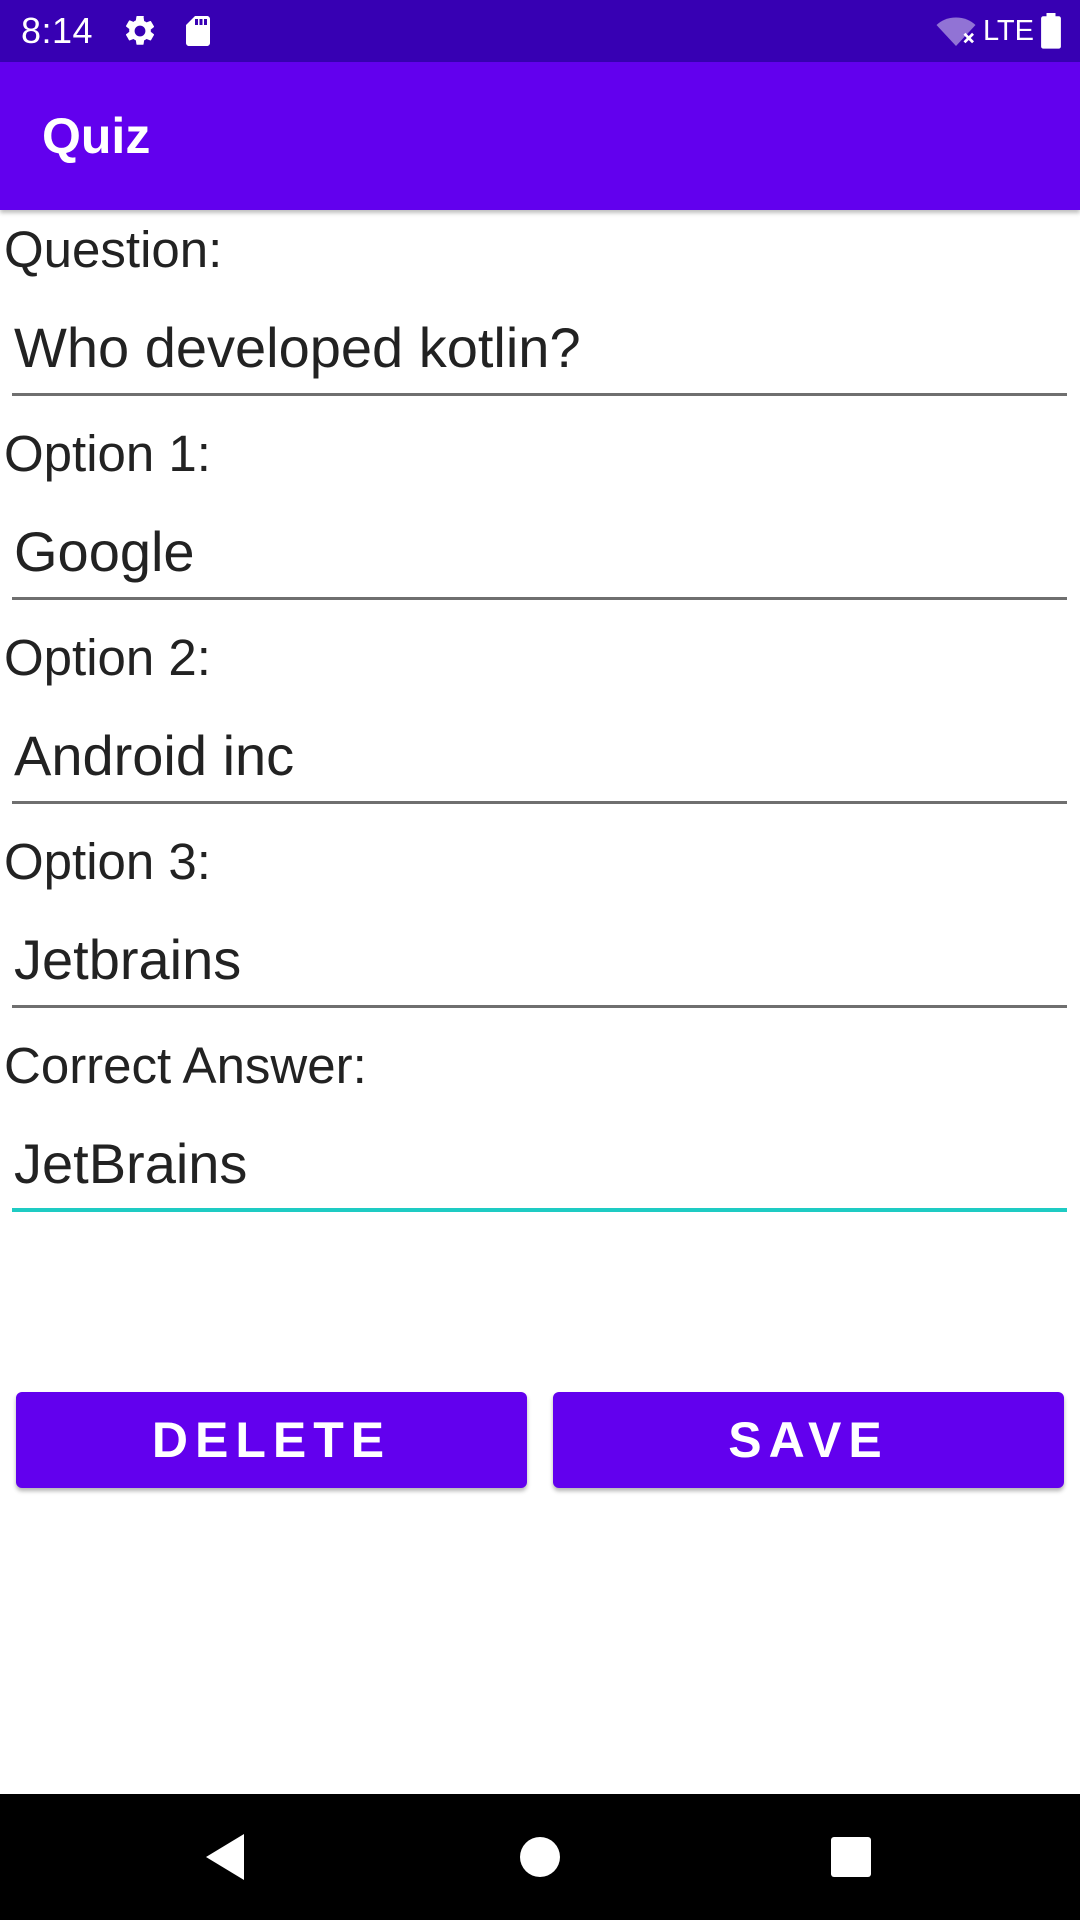 This screenshot has width=1080, height=1920. What do you see at coordinates (113, 249) in the screenshot?
I see `question-label: Question:` at bounding box center [113, 249].